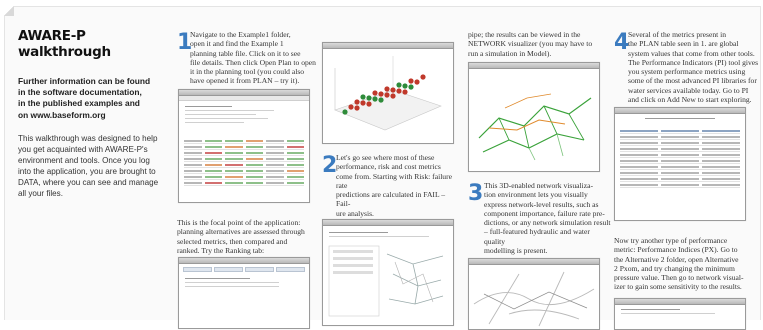  What do you see at coordinates (244, 98) in the screenshot?
I see `window-menubar` at bounding box center [244, 98].